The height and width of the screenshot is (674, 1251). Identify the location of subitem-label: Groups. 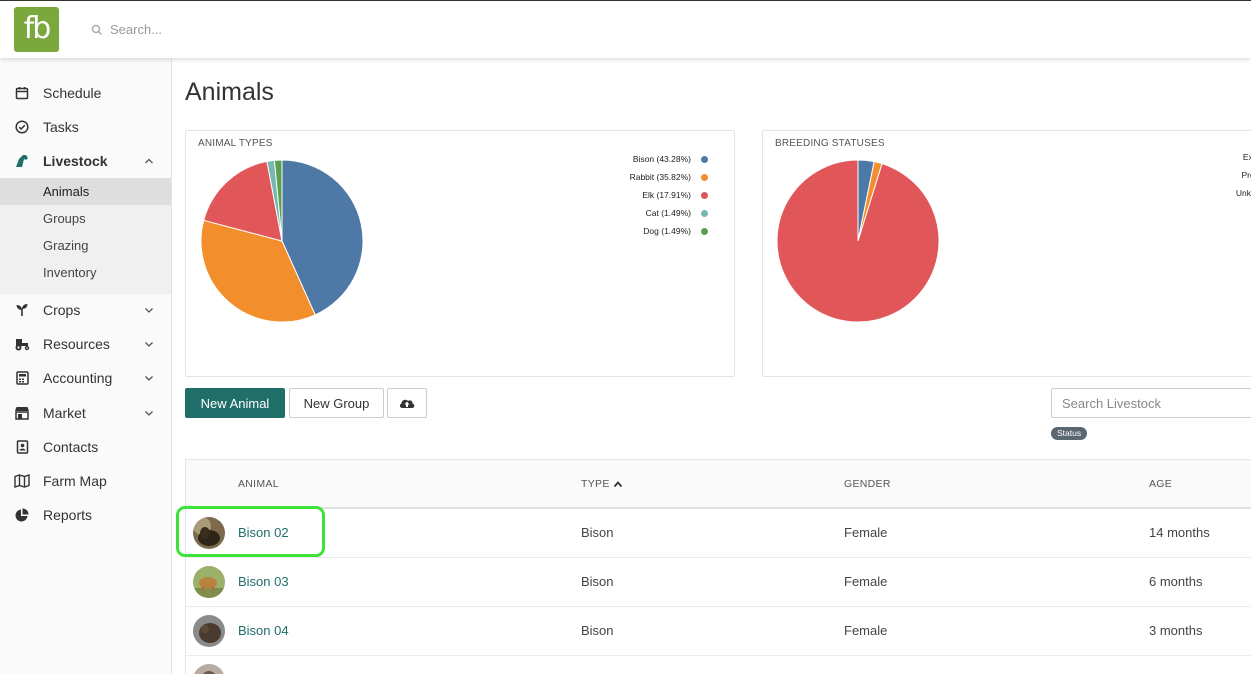
(64, 218).